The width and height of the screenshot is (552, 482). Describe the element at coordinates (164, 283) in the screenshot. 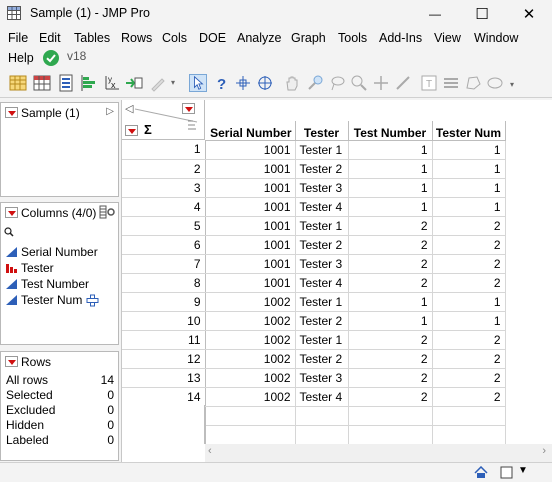

I see `row-number: 8` at that location.